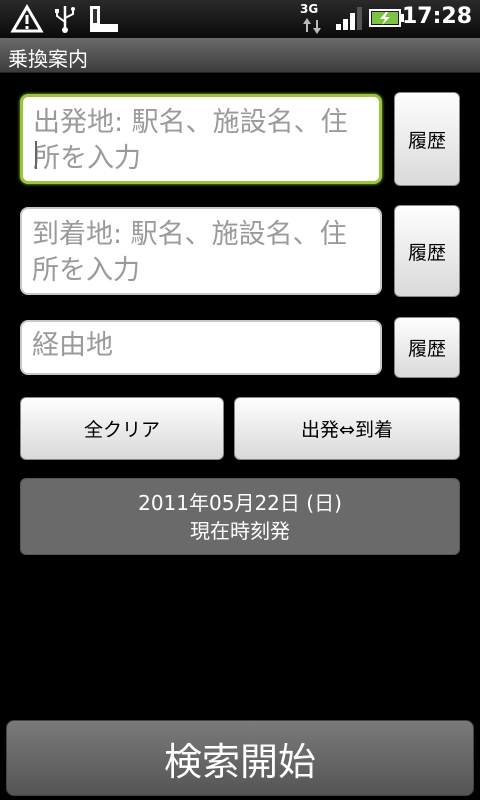 This screenshot has height=800, width=480. Describe the element at coordinates (36, 155) in the screenshot. I see `text-caret` at that location.